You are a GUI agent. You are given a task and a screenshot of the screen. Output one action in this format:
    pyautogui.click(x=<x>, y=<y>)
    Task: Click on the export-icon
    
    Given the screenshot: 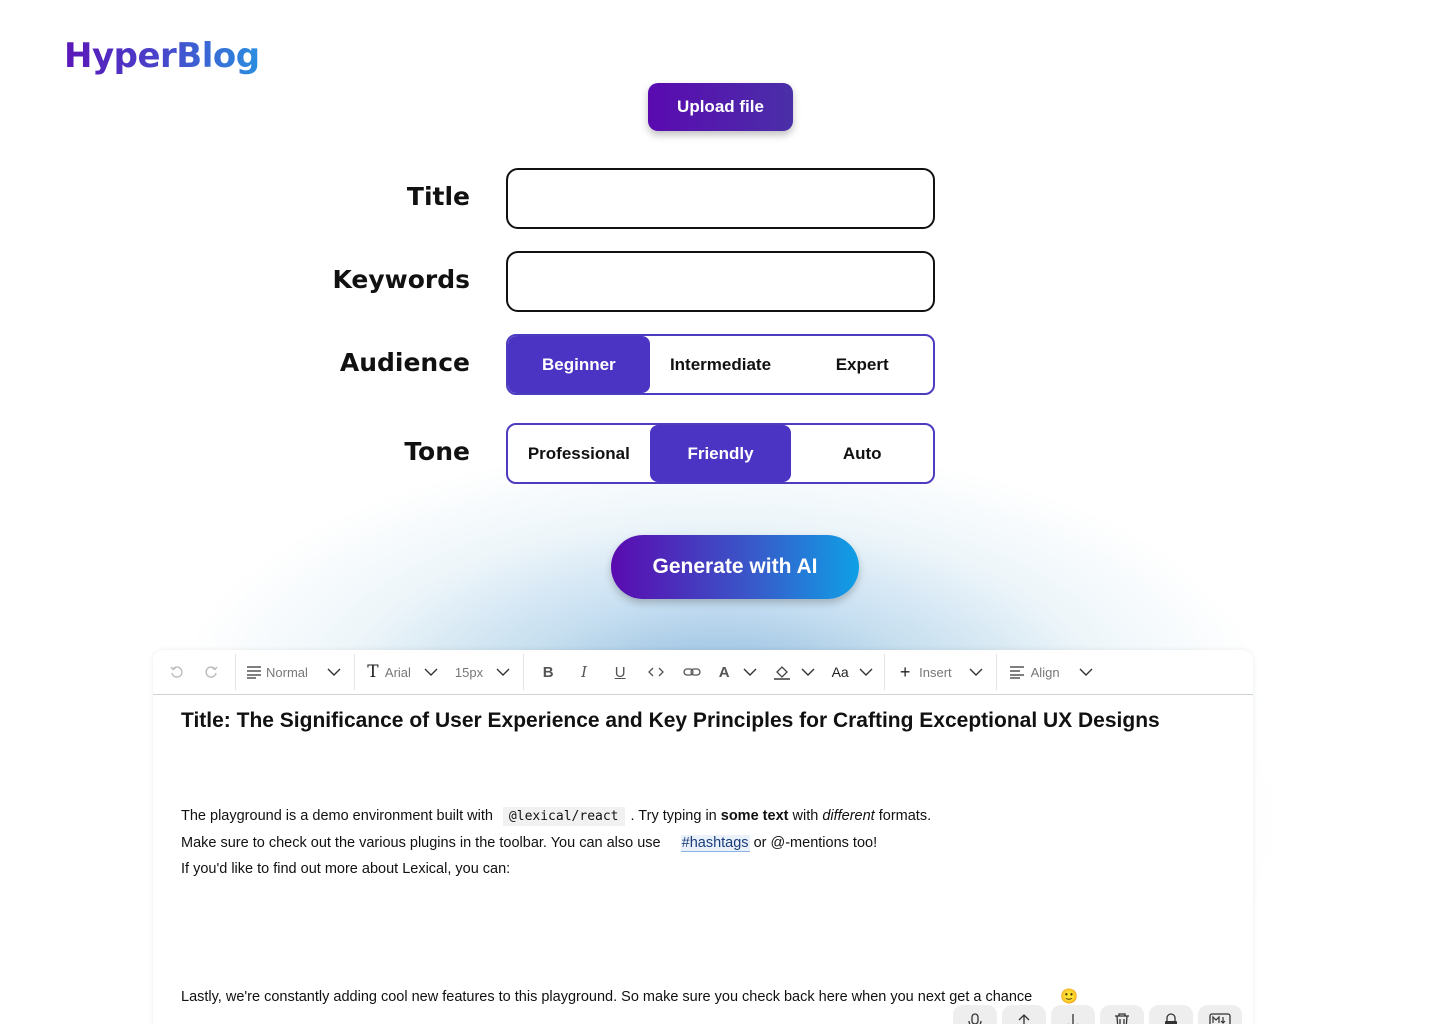 What is the action you would take?
    pyautogui.click(x=1073, y=1014)
    